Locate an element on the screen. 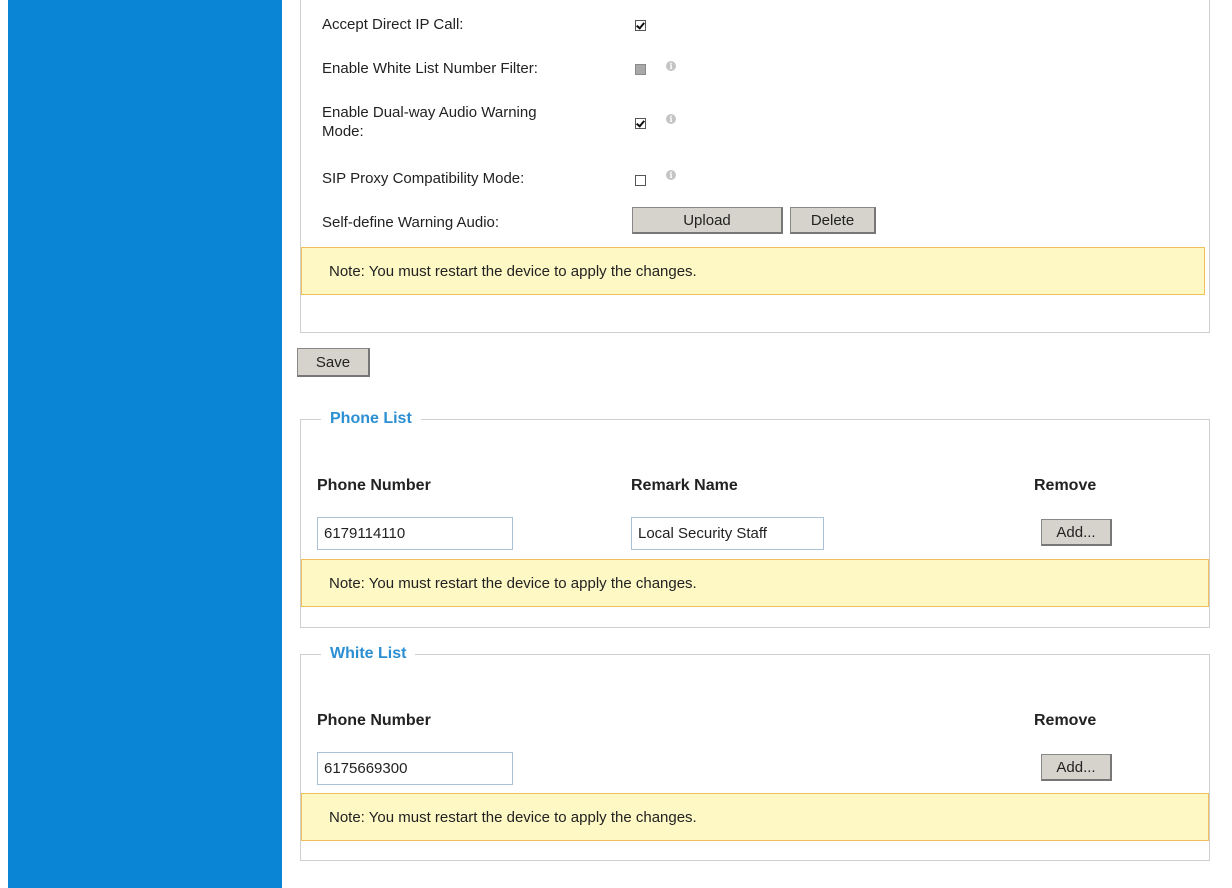 The height and width of the screenshot is (888, 1232). dual-way-audio-label-line2: Mode: is located at coordinates (343, 131).